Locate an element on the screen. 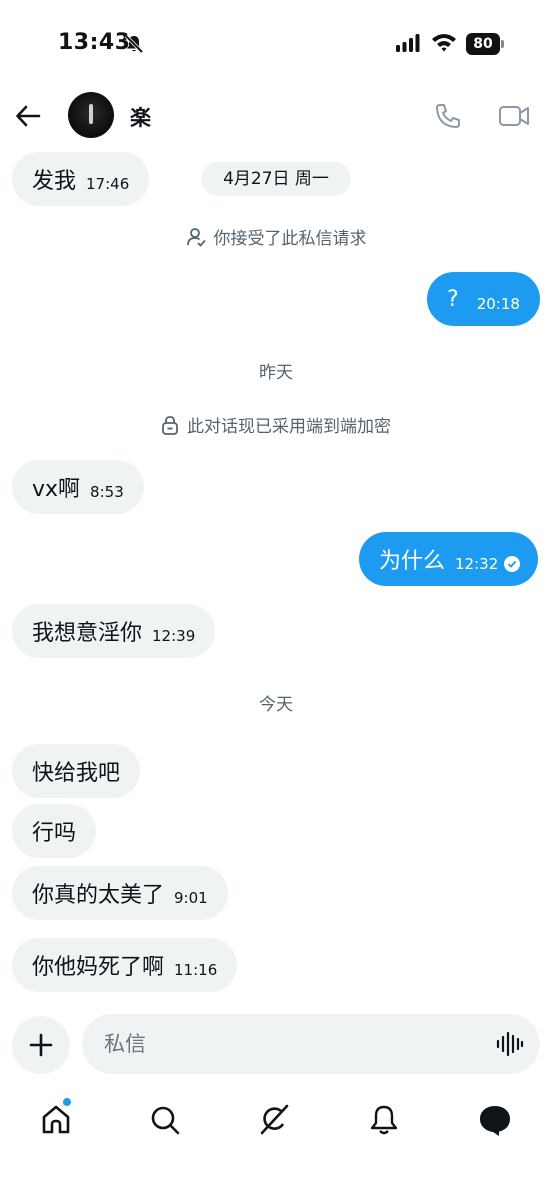 The image size is (552, 1200). add-attachment-button is located at coordinates (41, 1045).